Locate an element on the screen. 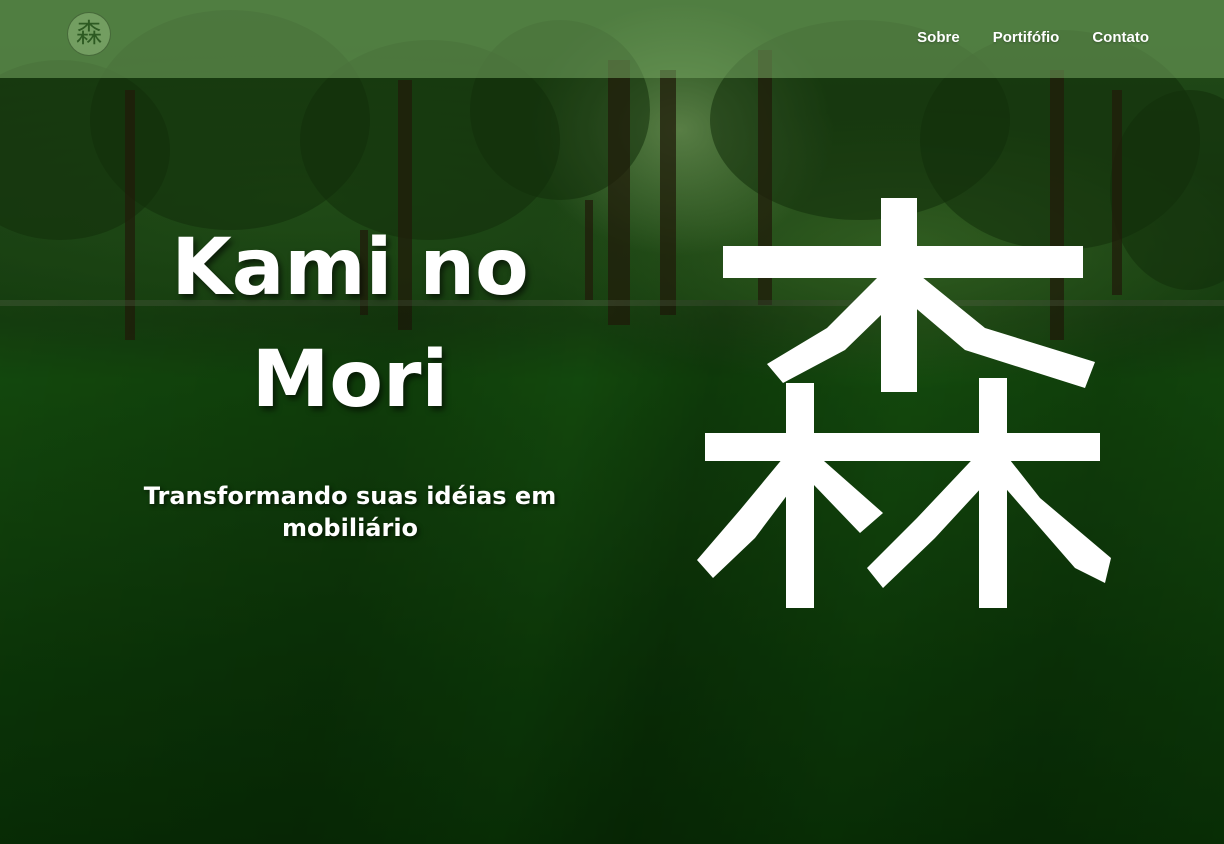  nav-link-portfolio: Portifófio is located at coordinates (1026, 37).